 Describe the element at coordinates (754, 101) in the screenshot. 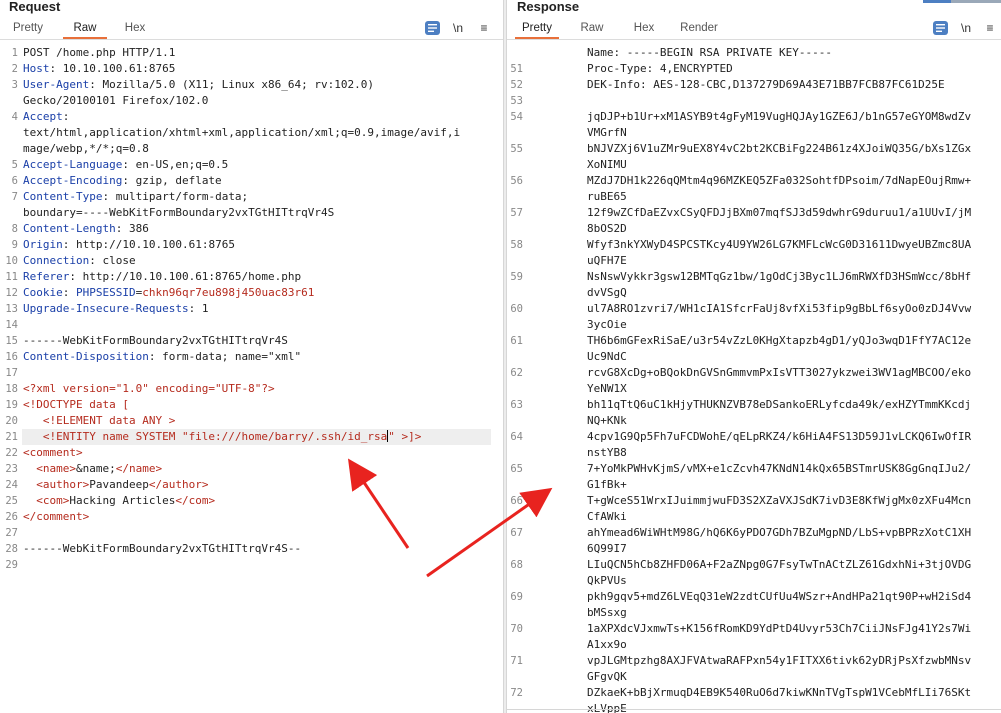

I see `response-line: 53` at that location.